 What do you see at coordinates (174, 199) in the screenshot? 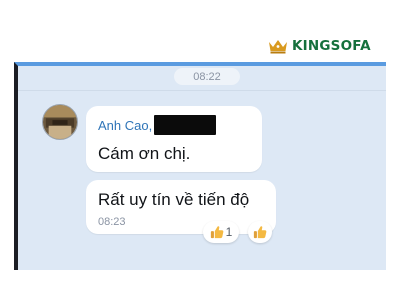
I see `message-text: Rất uy tín về tiến độ` at bounding box center [174, 199].